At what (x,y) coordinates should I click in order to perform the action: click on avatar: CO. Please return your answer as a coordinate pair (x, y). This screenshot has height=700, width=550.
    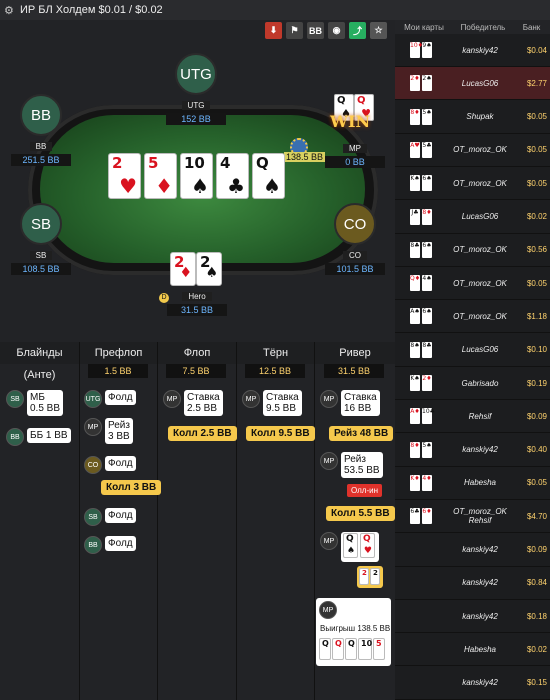
    Looking at the image, I should click on (355, 224).